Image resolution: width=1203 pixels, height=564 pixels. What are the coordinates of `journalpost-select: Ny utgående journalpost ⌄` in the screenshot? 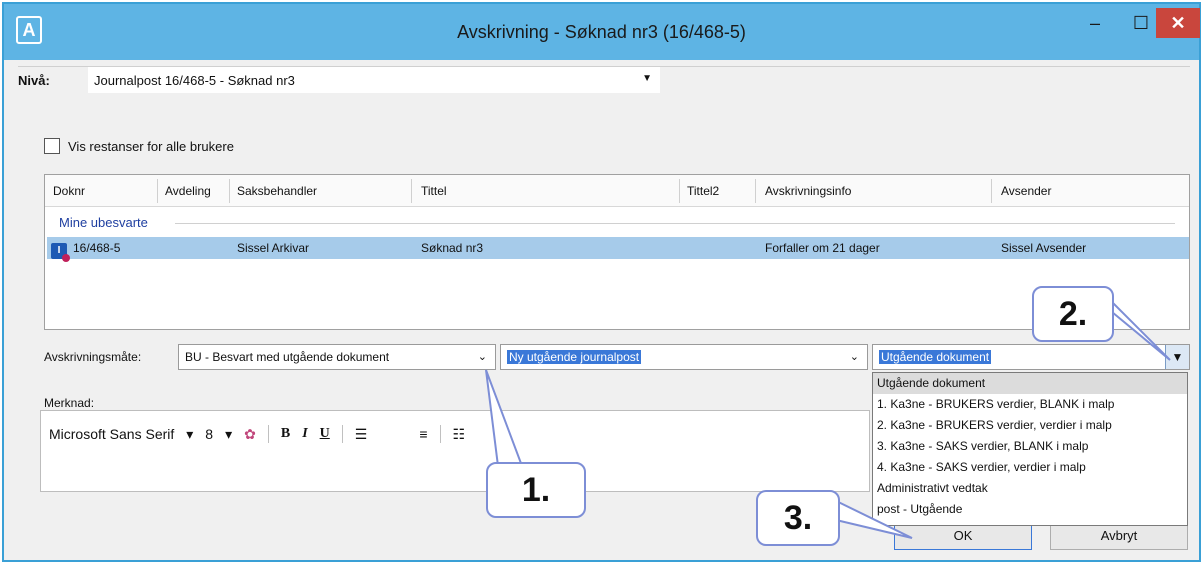 It's located at (684, 357).